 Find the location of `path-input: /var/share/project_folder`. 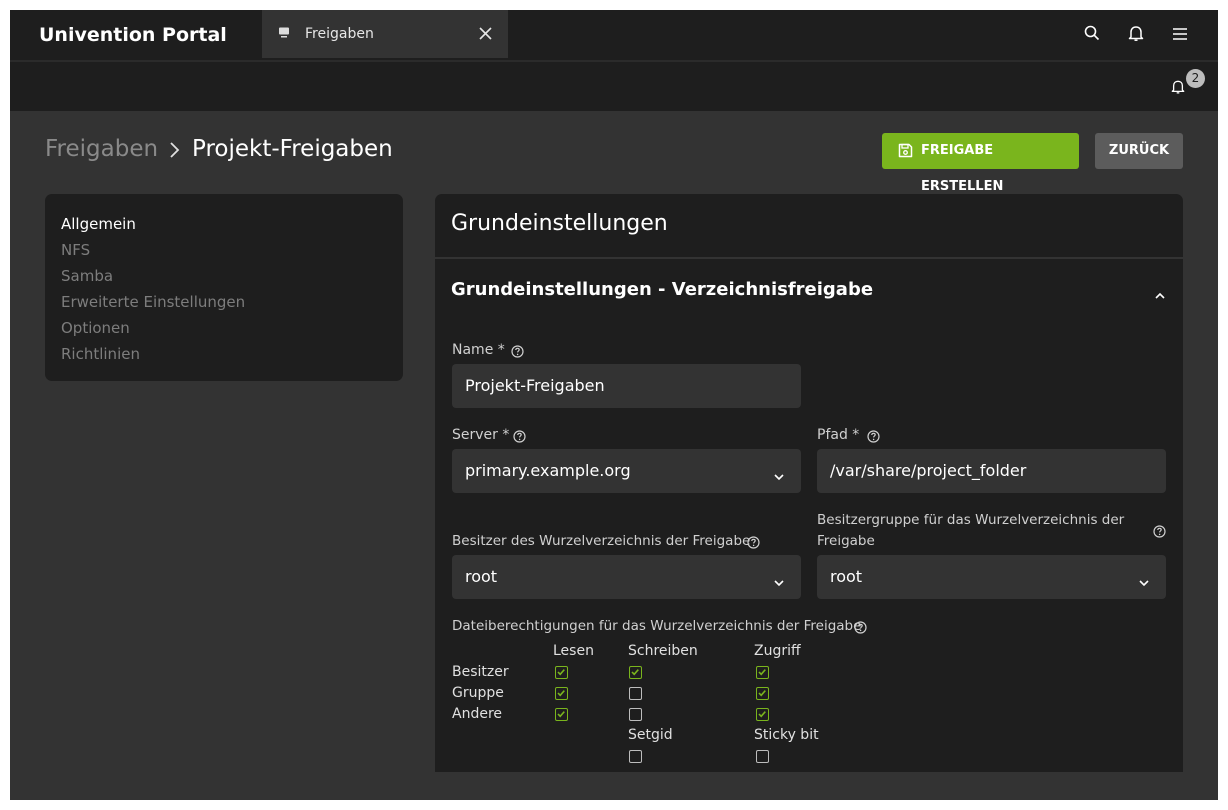

path-input: /var/share/project_folder is located at coordinates (991, 471).